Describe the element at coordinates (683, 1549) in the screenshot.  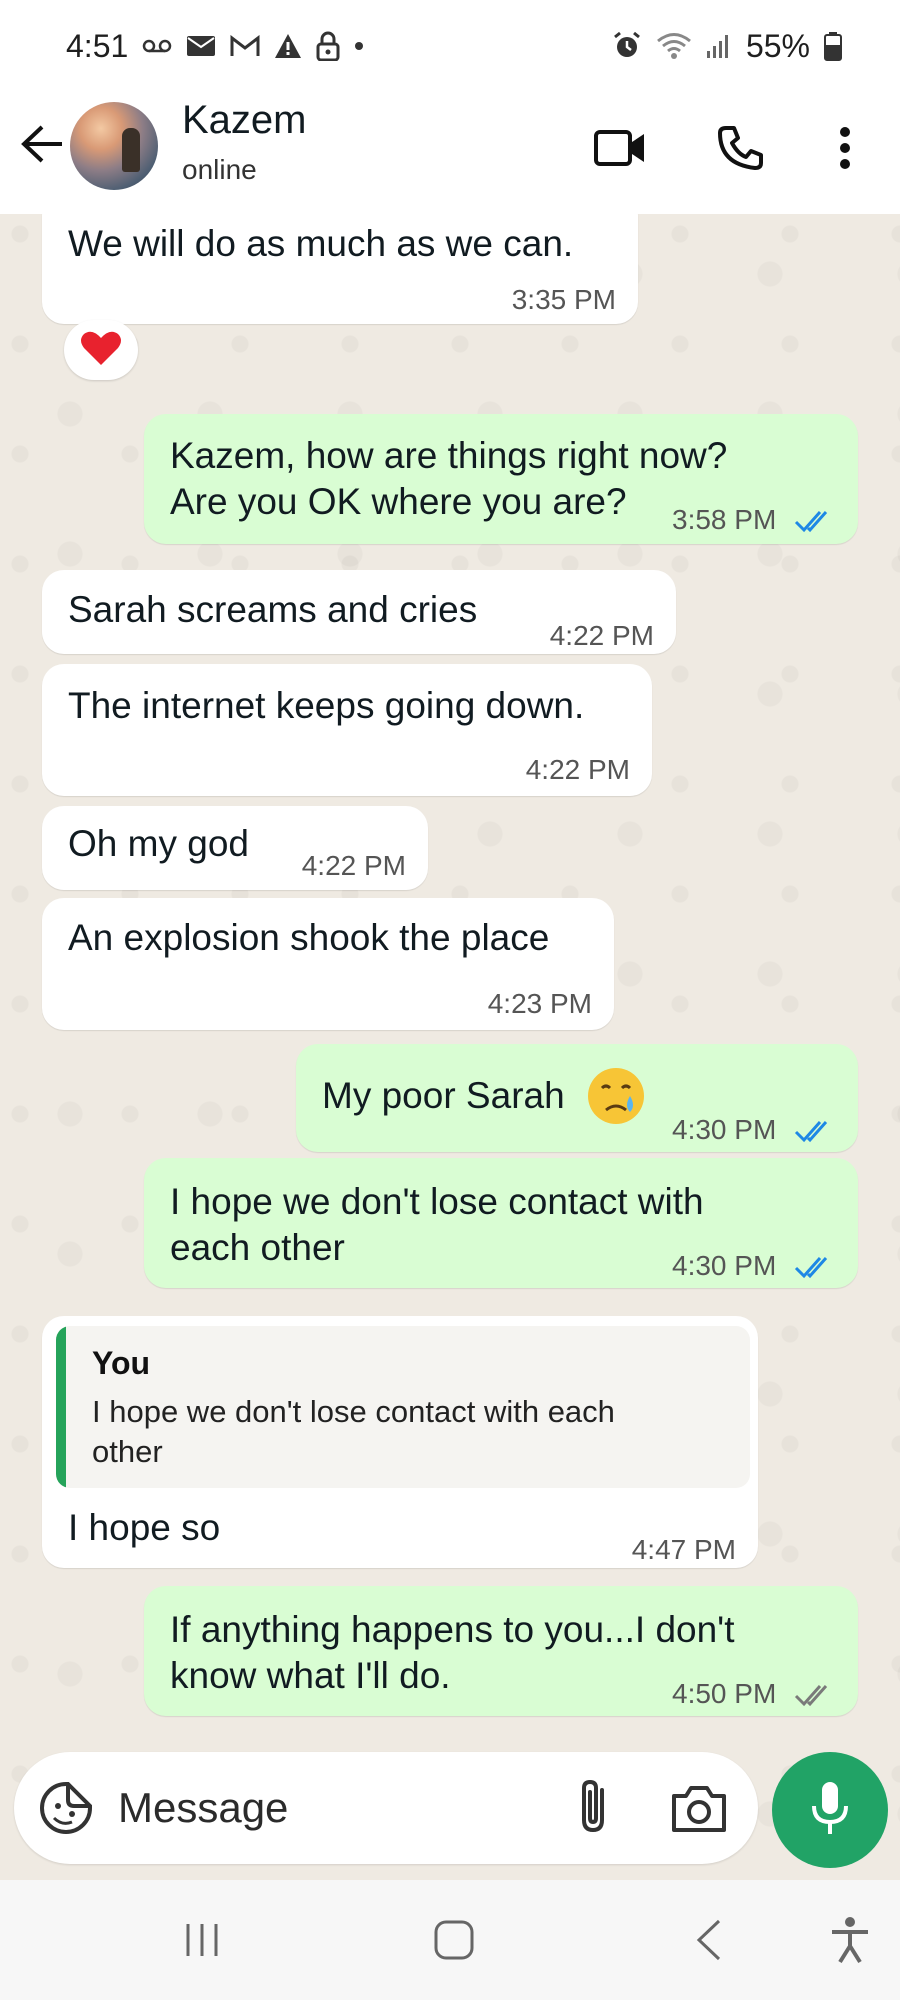
I see `message-time: 4:47 PM` at that location.